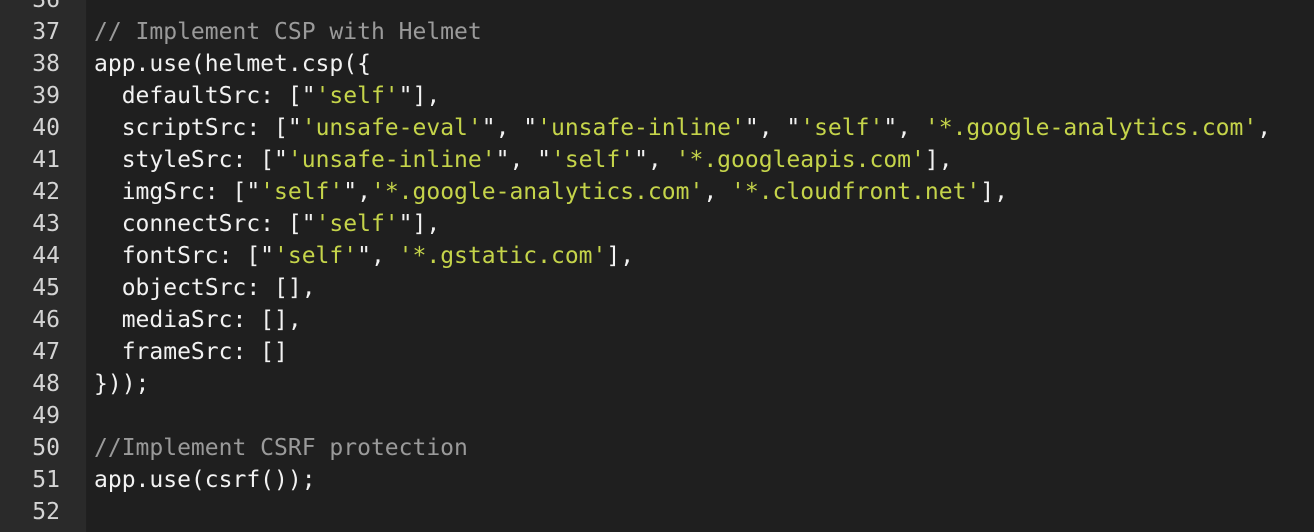 This screenshot has width=1314, height=532. I want to click on line-number: 49, so click(46, 416).